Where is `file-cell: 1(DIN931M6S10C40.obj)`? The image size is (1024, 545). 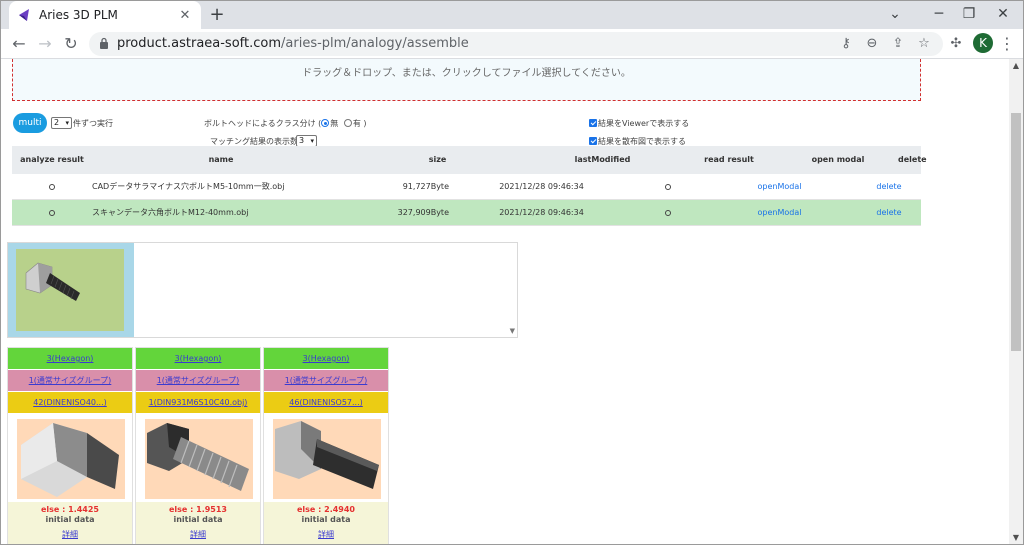
file-cell: 1(DIN931M6S10C40.obj) is located at coordinates (198, 403).